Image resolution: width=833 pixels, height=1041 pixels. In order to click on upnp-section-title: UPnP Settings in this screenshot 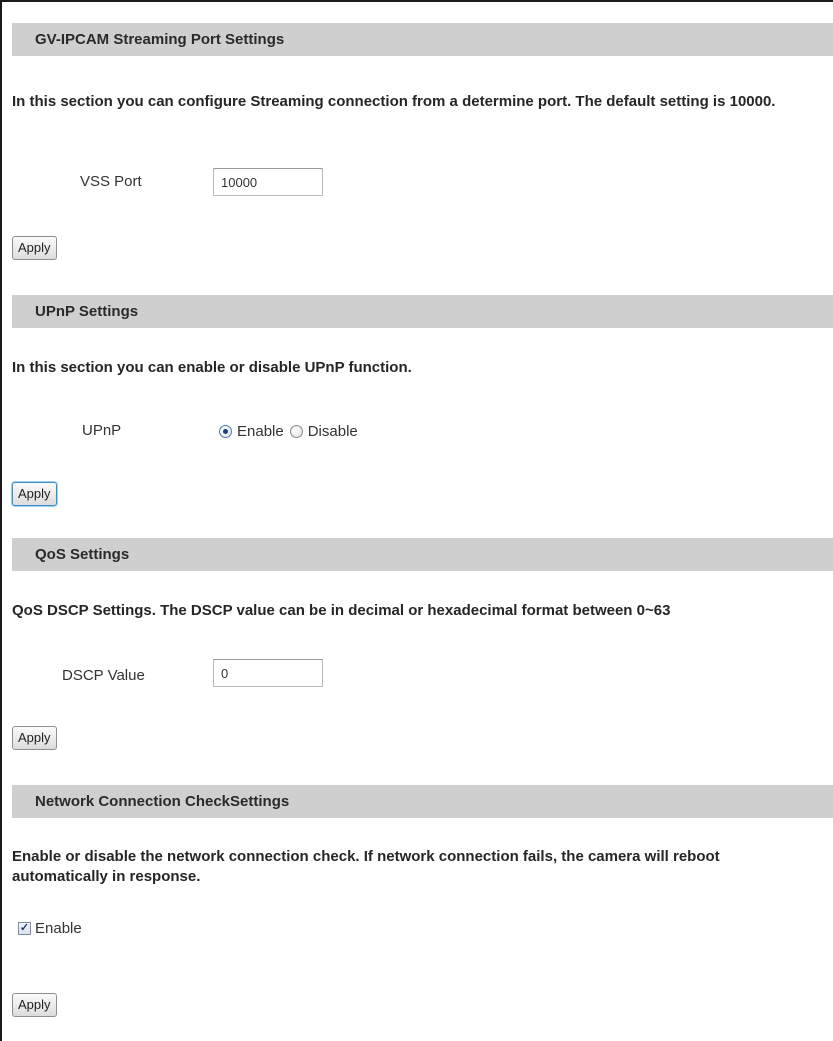, I will do `click(87, 311)`.